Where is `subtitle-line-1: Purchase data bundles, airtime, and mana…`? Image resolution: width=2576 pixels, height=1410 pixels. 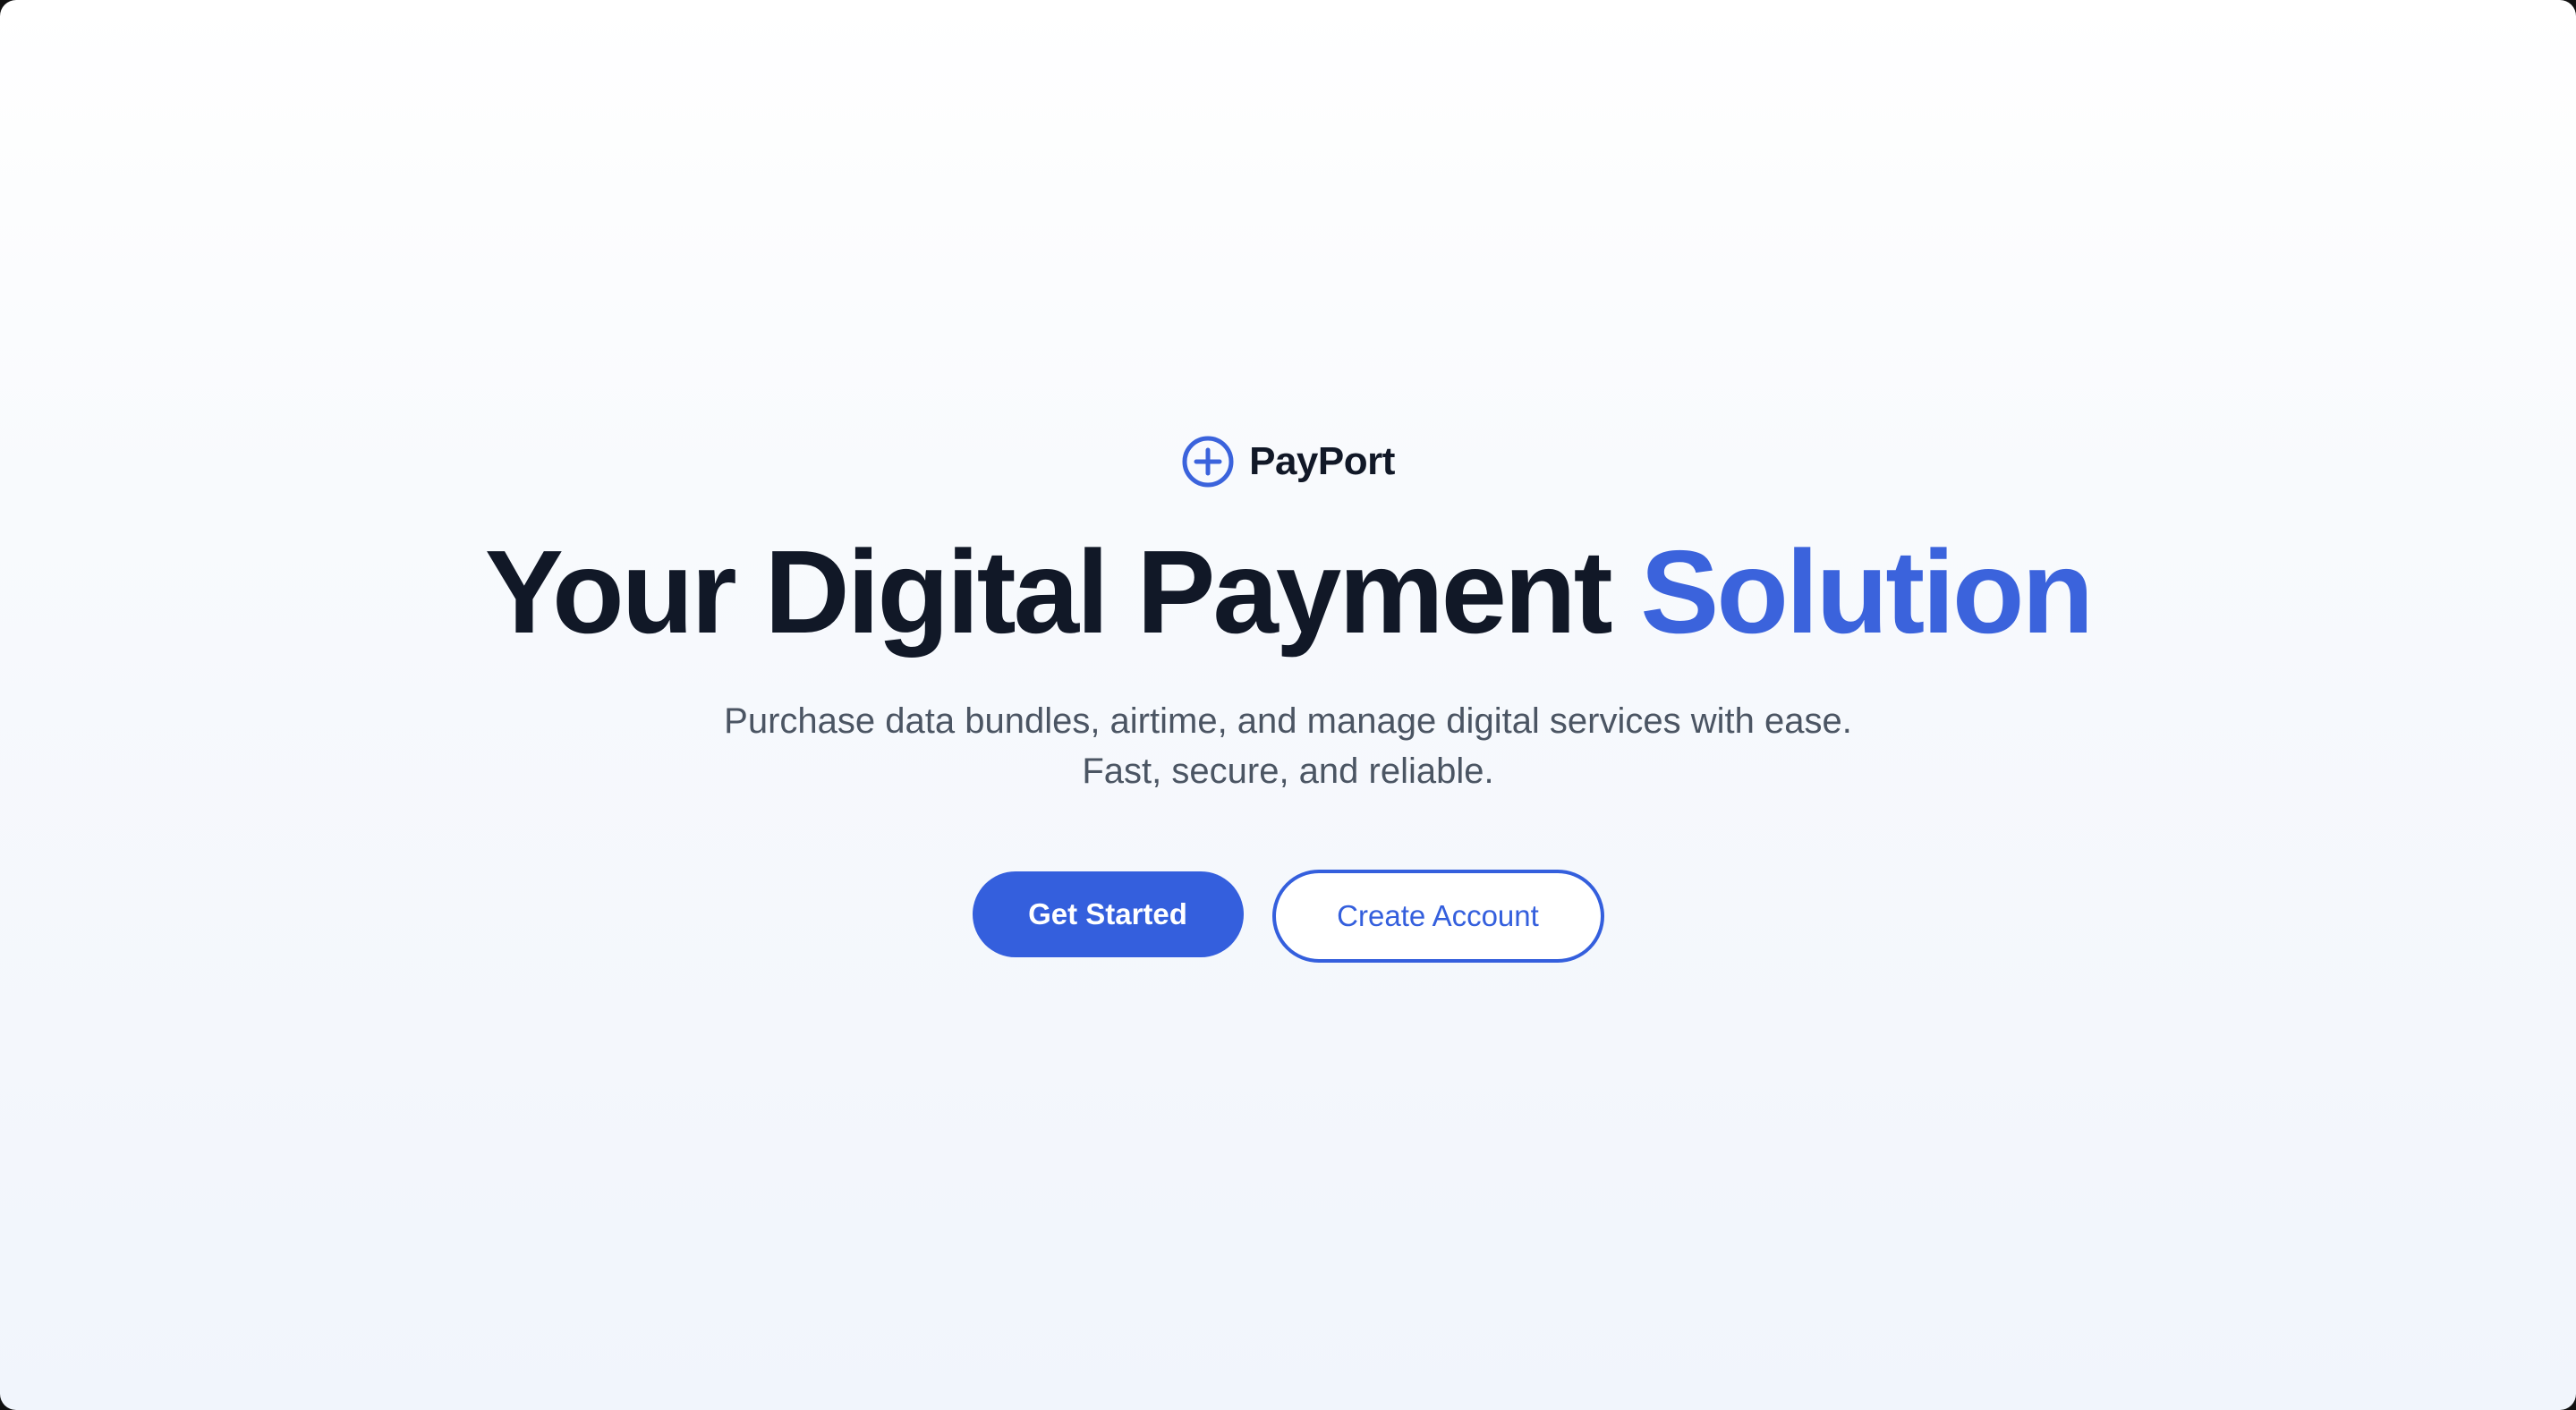 subtitle-line-1: Purchase data bundles, airtime, and mana… is located at coordinates (1288, 721).